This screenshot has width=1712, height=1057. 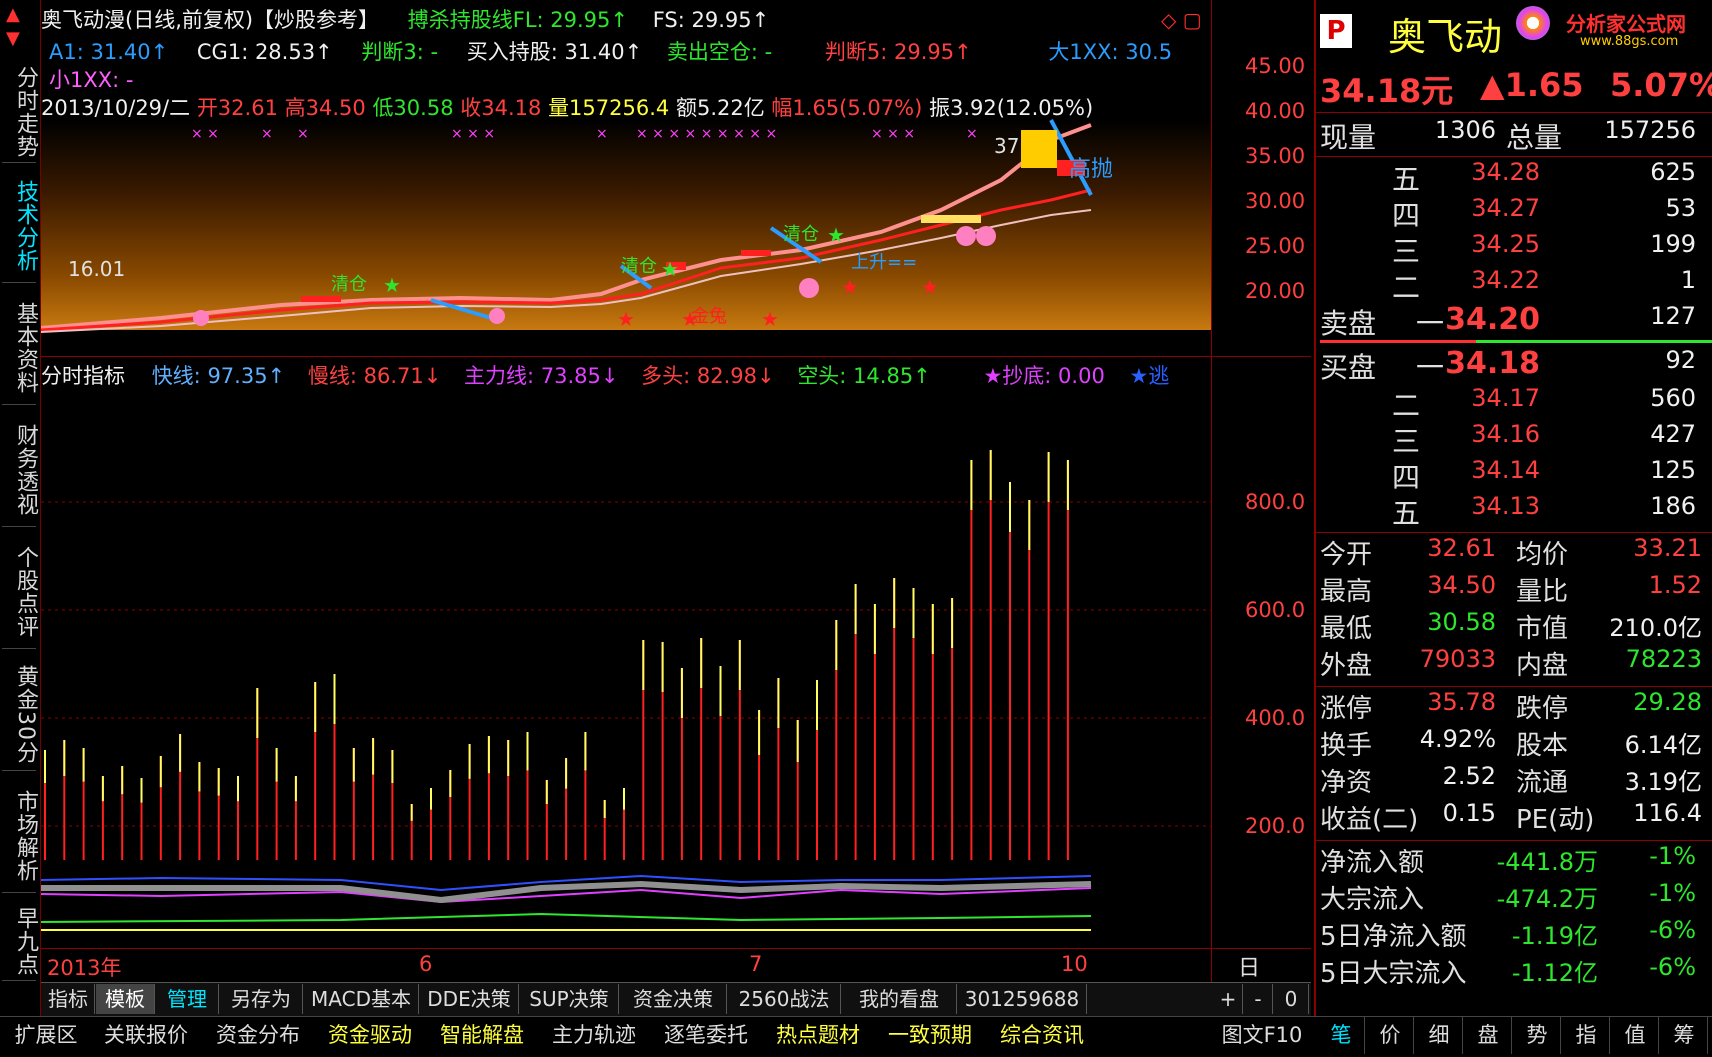 What do you see at coordinates (20, 112) in the screenshot?
I see `tab-fenshi: 分时走势` at bounding box center [20, 112].